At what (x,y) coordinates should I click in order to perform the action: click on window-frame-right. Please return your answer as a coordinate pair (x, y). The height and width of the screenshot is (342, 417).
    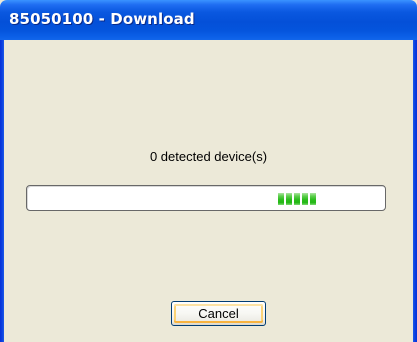
    Looking at the image, I should click on (415, 191).